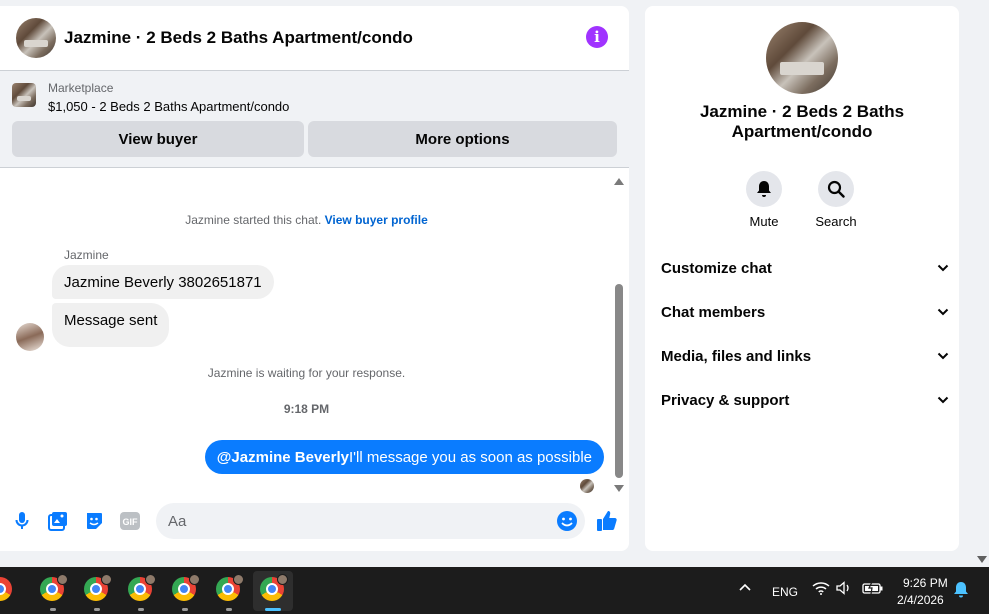 This screenshot has height=614, width=989. Describe the element at coordinates (607, 521) in the screenshot. I see `thumbs-up-icon` at that location.